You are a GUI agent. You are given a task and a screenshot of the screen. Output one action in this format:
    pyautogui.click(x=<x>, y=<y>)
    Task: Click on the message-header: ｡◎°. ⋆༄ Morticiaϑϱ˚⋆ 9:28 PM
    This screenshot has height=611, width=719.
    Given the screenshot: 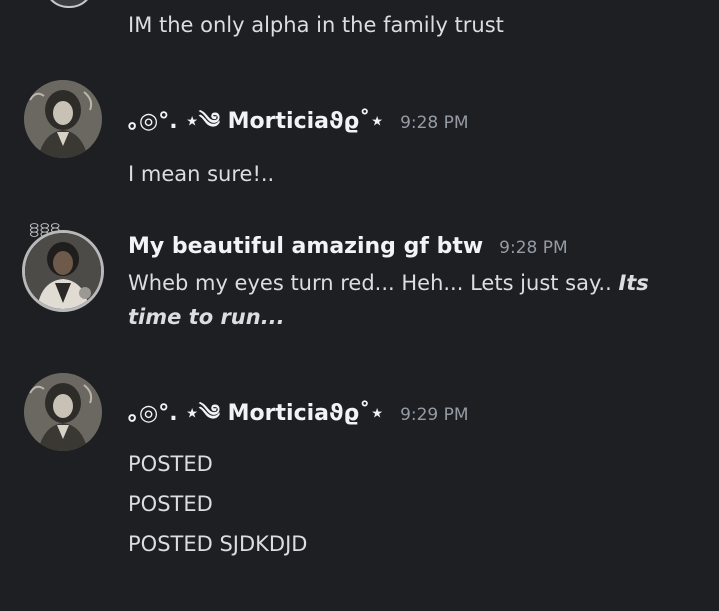 What is the action you would take?
    pyautogui.click(x=298, y=127)
    